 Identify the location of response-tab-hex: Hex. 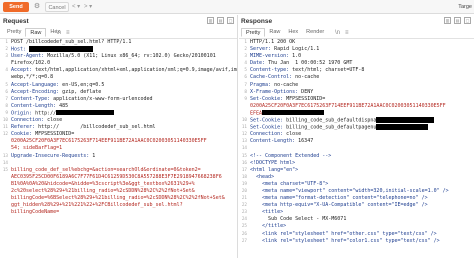
(293, 32).